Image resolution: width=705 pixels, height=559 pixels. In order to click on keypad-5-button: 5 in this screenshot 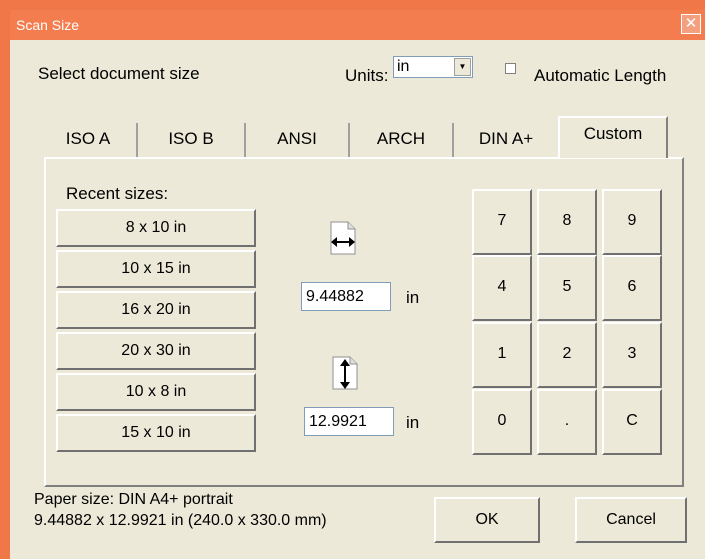, I will do `click(567, 288)`.